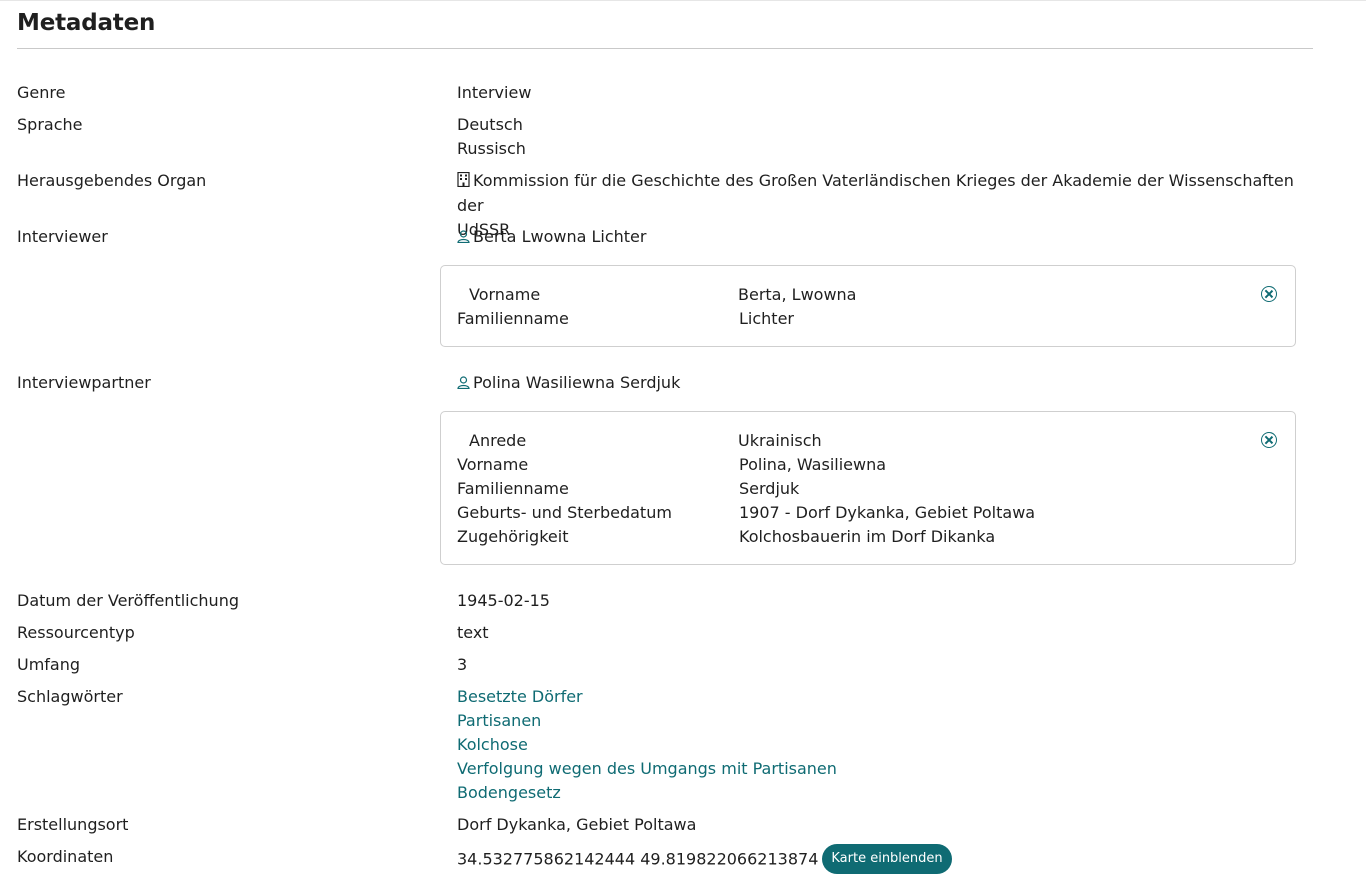 This screenshot has height=883, width=1366. Describe the element at coordinates (513, 536) in the screenshot. I see `detail-key: Zugehörigkeit` at that location.